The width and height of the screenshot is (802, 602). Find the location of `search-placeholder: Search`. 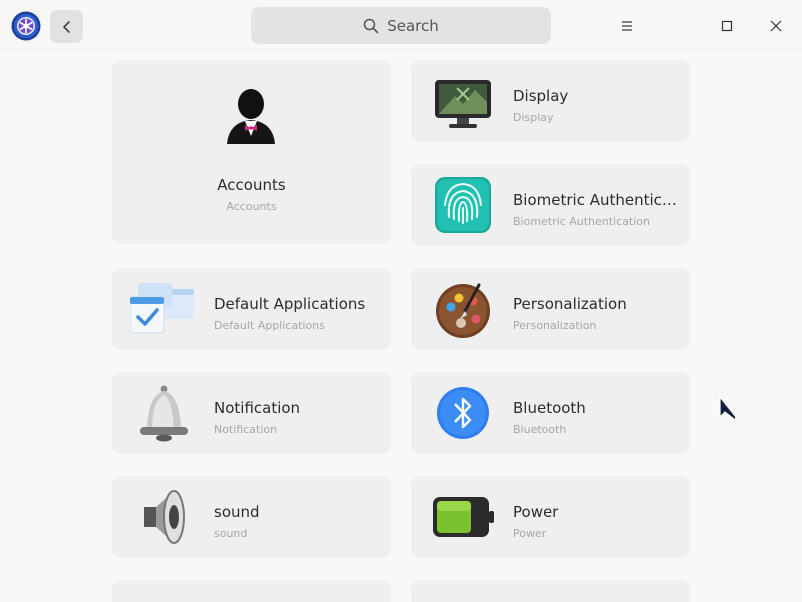

search-placeholder: Search is located at coordinates (413, 25).